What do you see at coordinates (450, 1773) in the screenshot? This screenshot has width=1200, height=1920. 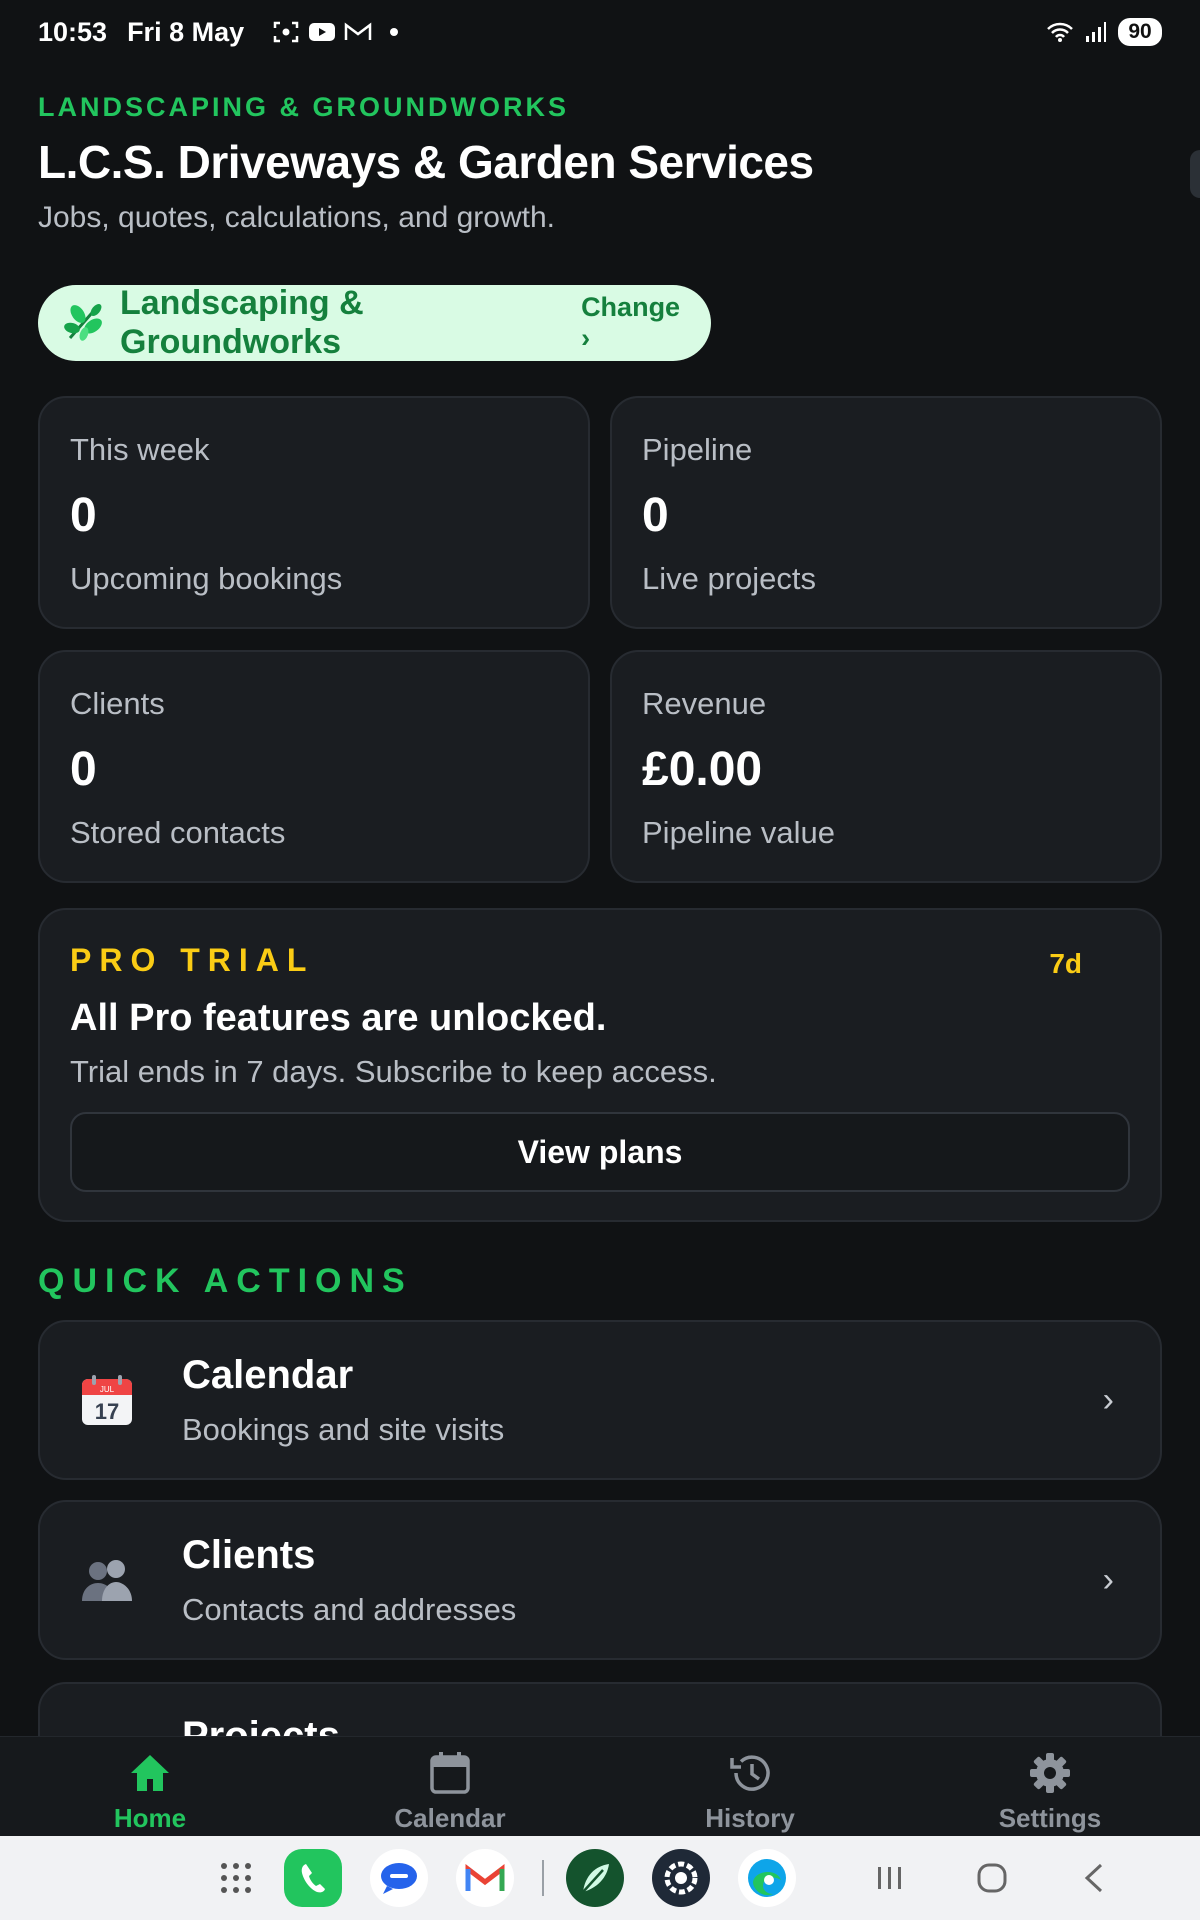 I see `calendar-icon` at bounding box center [450, 1773].